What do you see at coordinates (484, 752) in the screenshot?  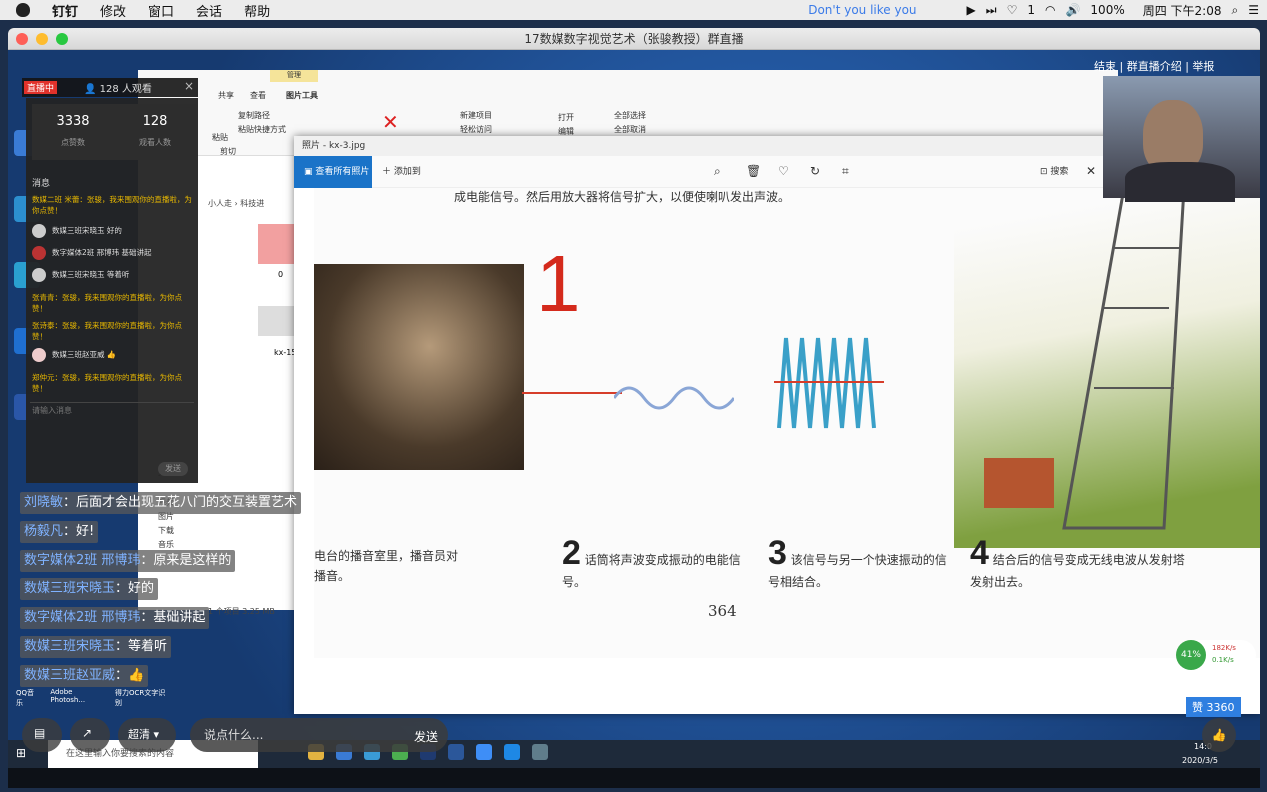 I see `dingtalk-icon` at bounding box center [484, 752].